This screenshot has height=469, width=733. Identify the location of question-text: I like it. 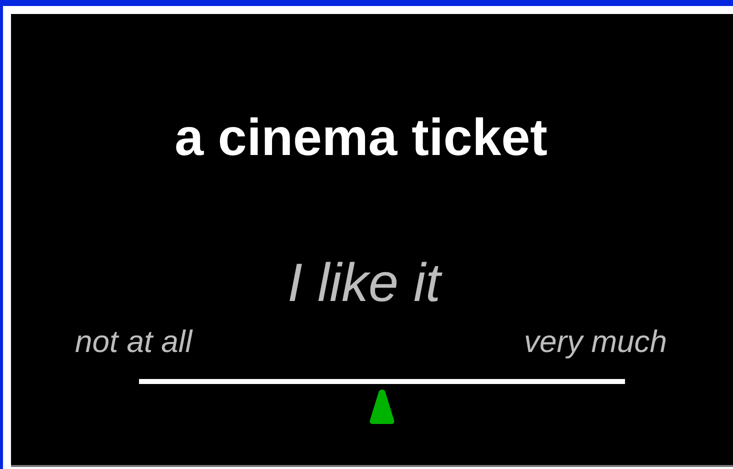
(365, 283).